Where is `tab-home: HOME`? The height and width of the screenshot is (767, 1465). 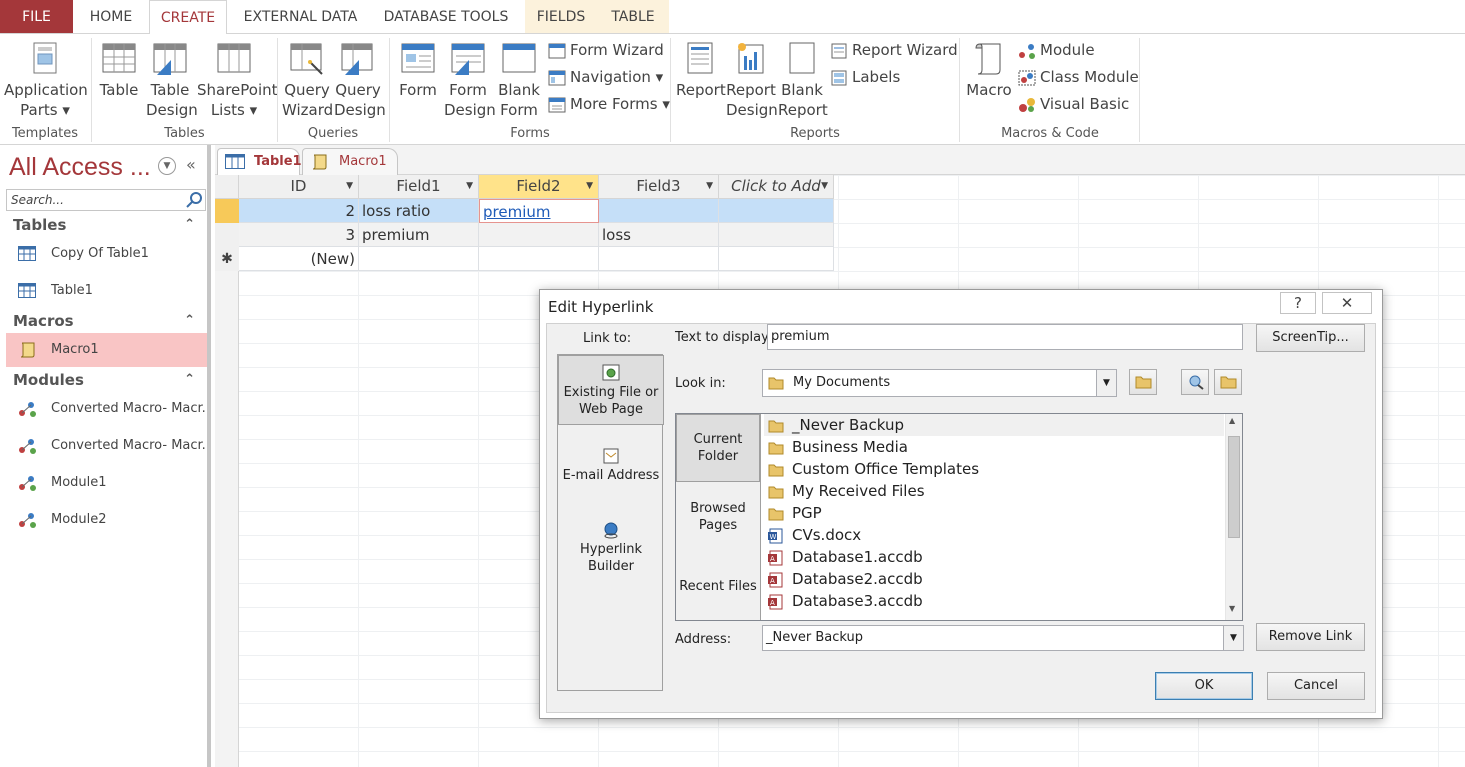
tab-home: HOME is located at coordinates (111, 16).